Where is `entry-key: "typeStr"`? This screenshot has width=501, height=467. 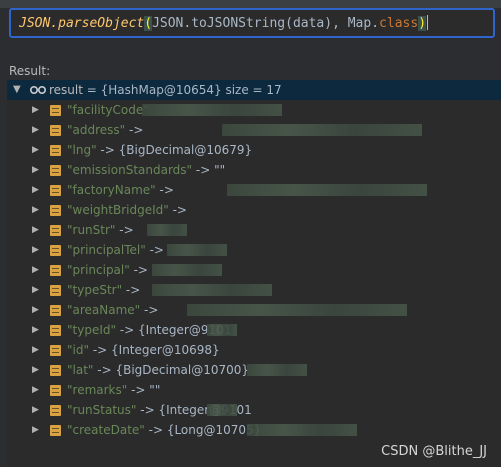
entry-key: "typeStr" is located at coordinates (95, 290).